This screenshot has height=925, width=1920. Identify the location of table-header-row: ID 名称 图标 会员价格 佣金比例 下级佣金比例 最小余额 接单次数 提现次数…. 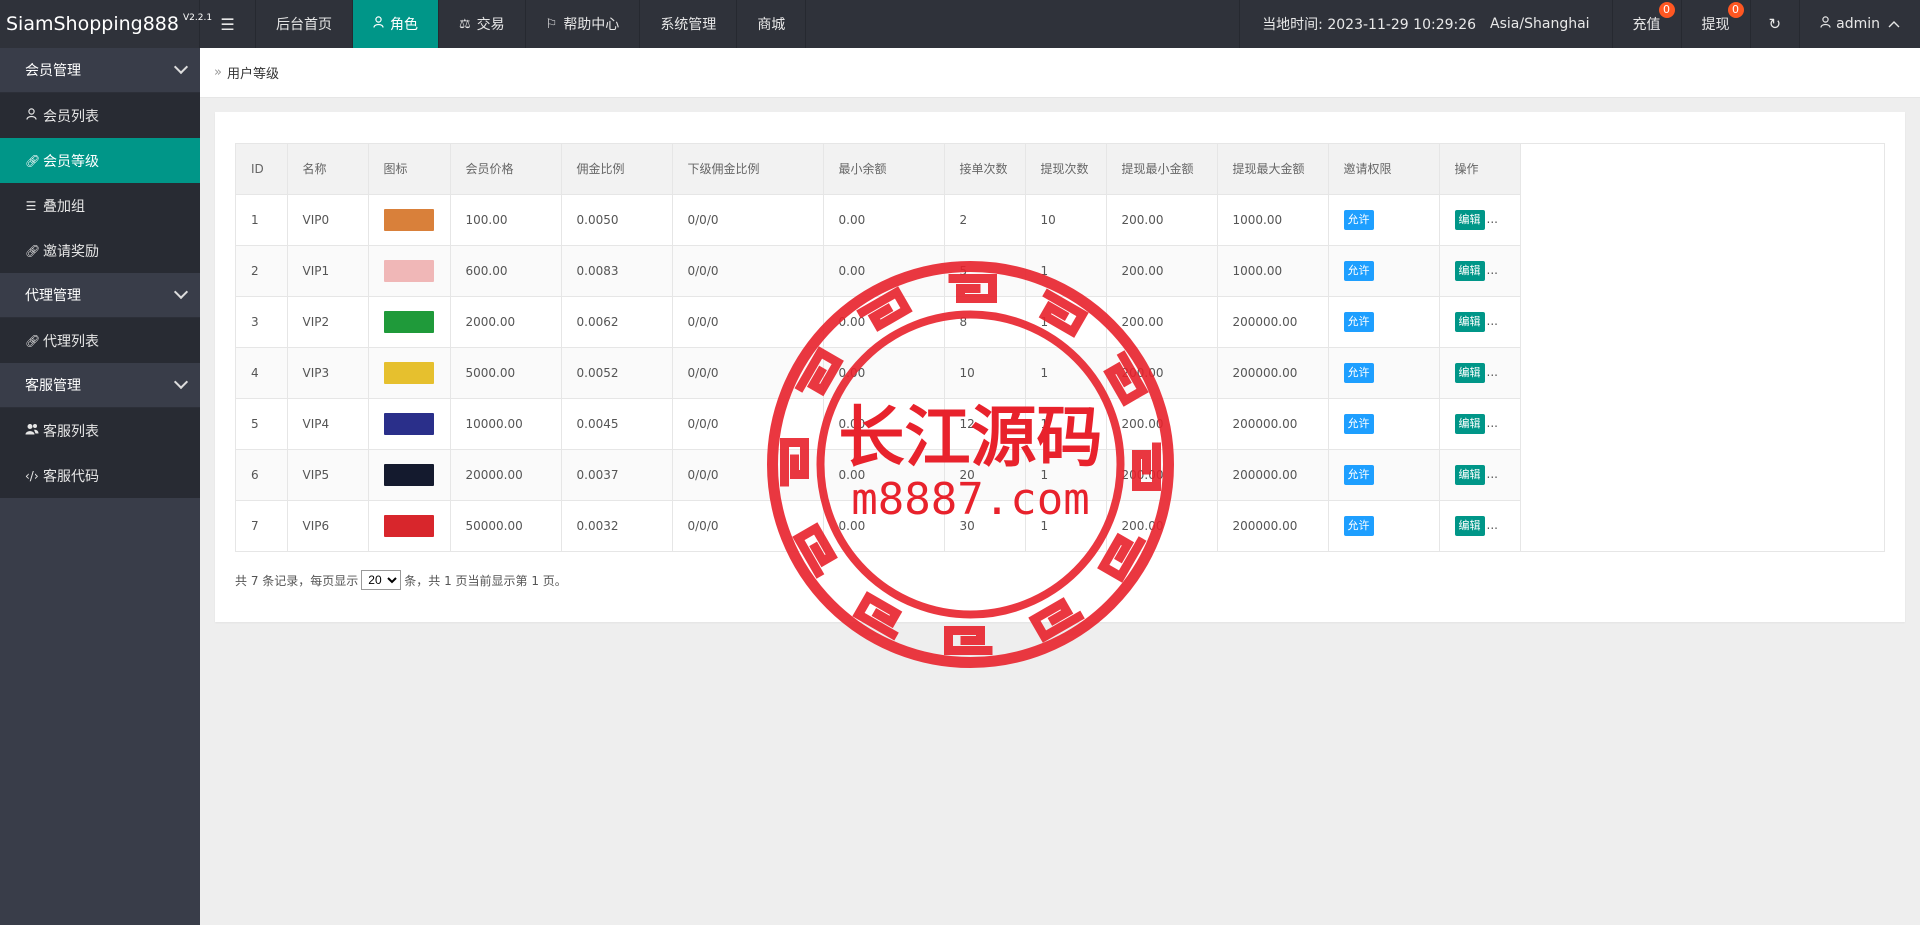
(878, 169).